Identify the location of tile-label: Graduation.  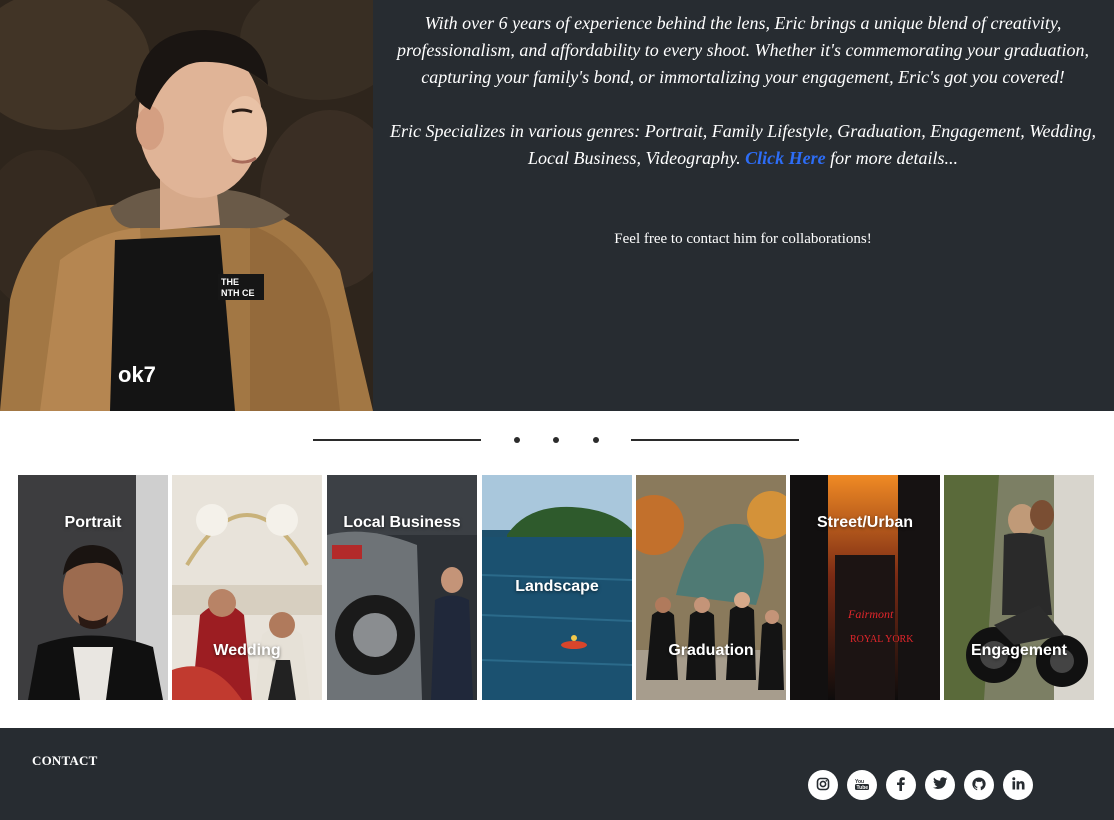
(711, 650).